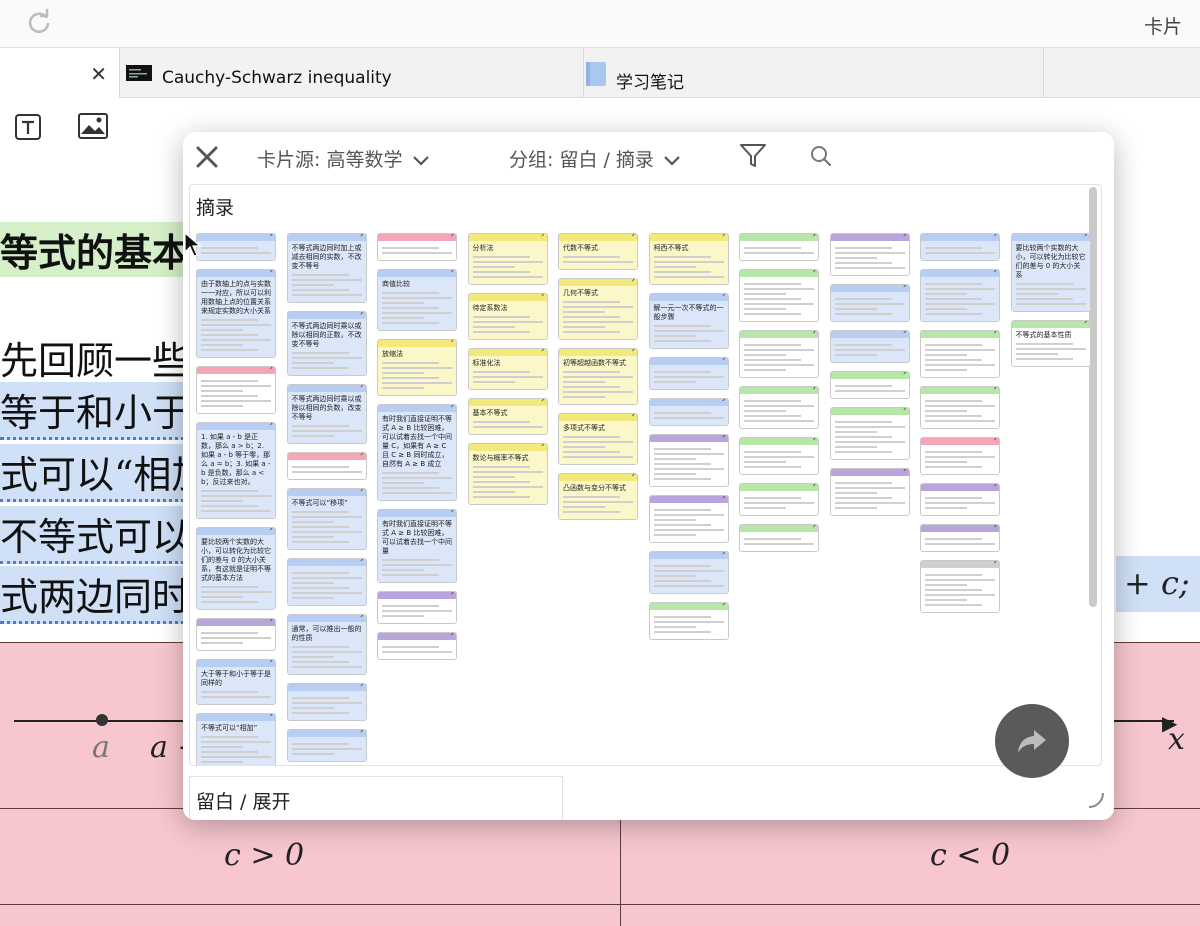 This screenshot has height=926, width=1200. Describe the element at coordinates (753, 156) in the screenshot. I see `filter-icon` at that location.